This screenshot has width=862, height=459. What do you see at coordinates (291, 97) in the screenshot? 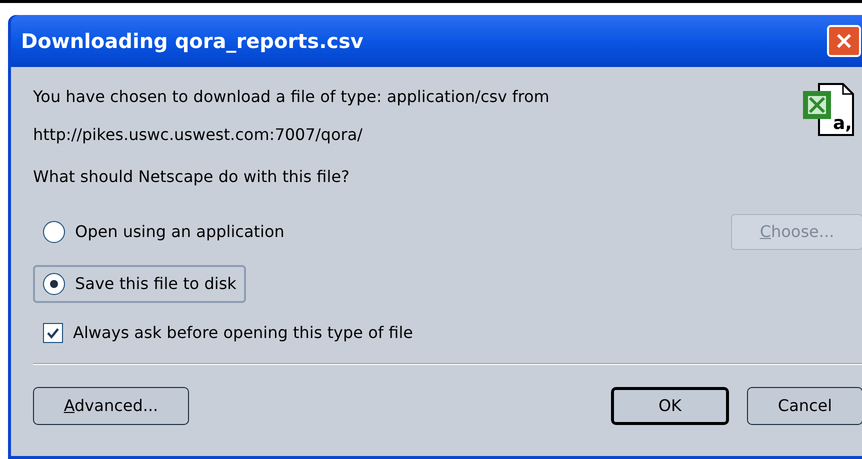
I see `message-text: You have chosen to download a file of type: application/csv from` at bounding box center [291, 97].